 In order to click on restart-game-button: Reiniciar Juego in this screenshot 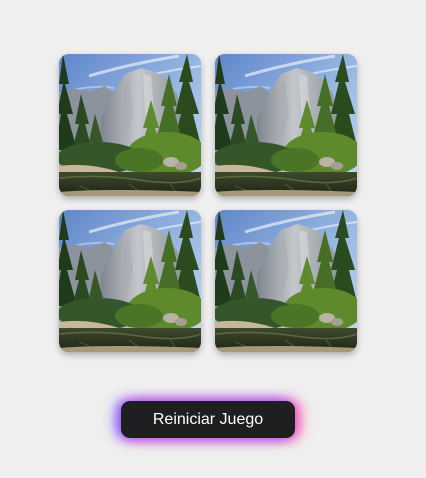, I will do `click(208, 419)`.